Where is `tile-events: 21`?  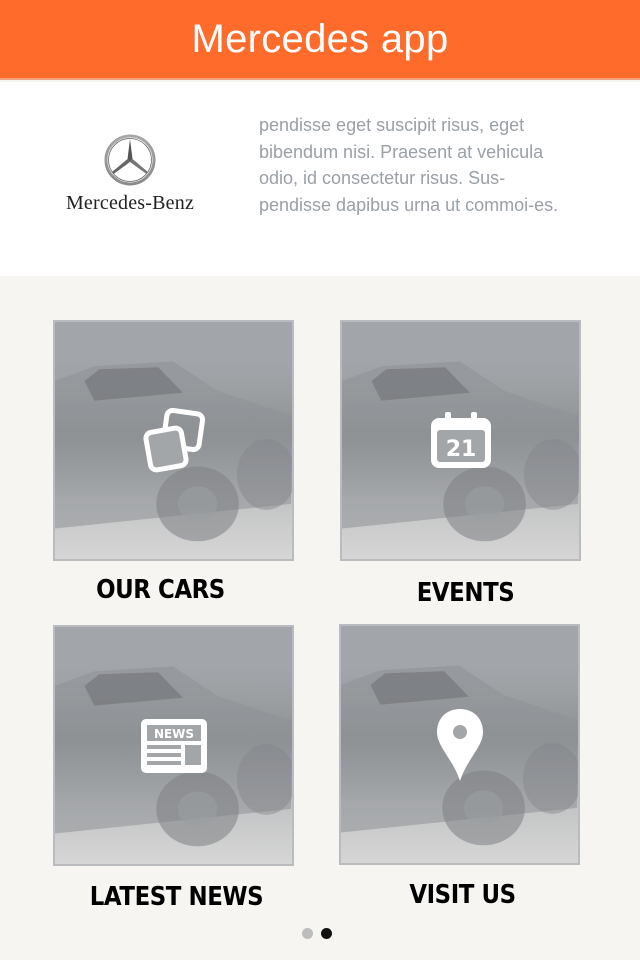
tile-events: 21 is located at coordinates (460, 440).